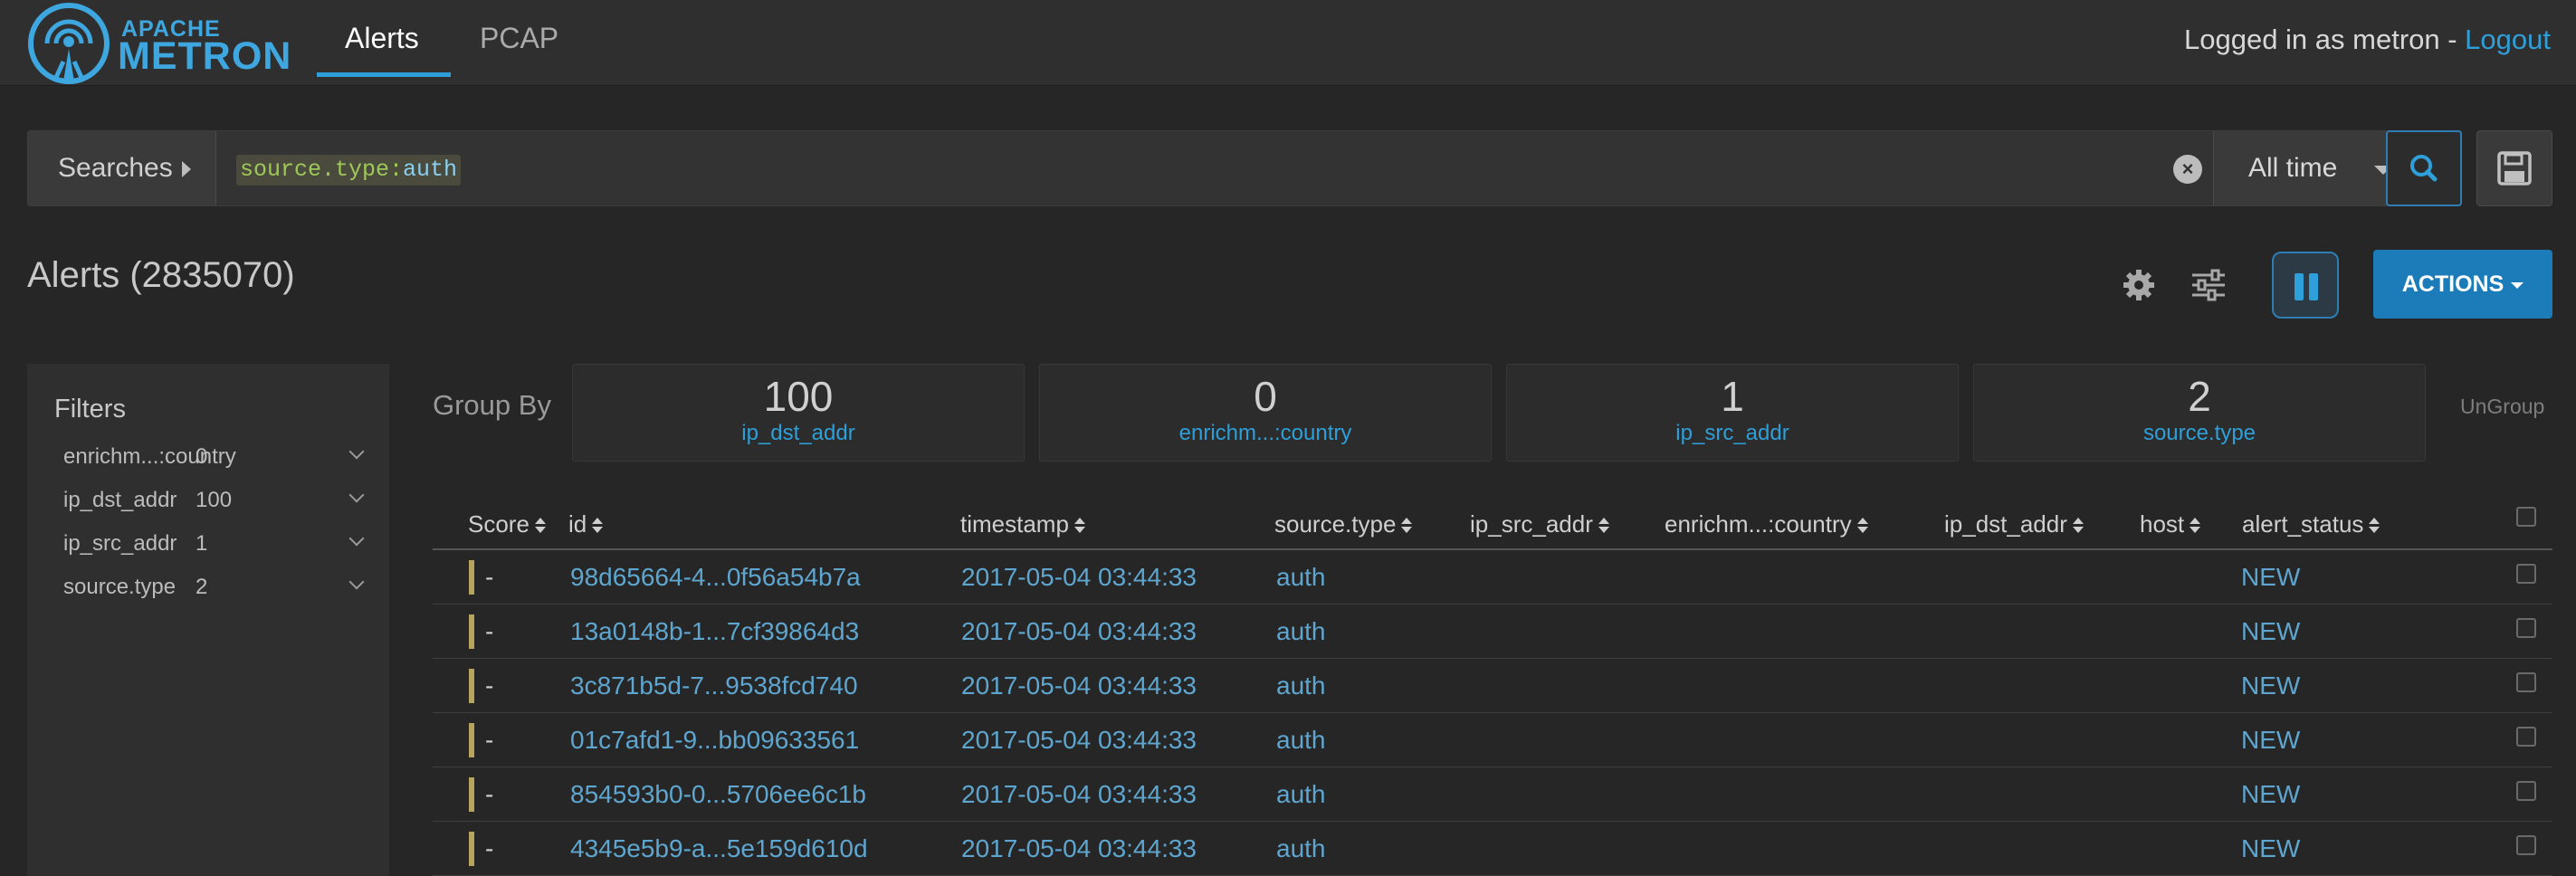 This screenshot has width=2576, height=876. What do you see at coordinates (2526, 517) in the screenshot?
I see `select-all-checkbox` at bounding box center [2526, 517].